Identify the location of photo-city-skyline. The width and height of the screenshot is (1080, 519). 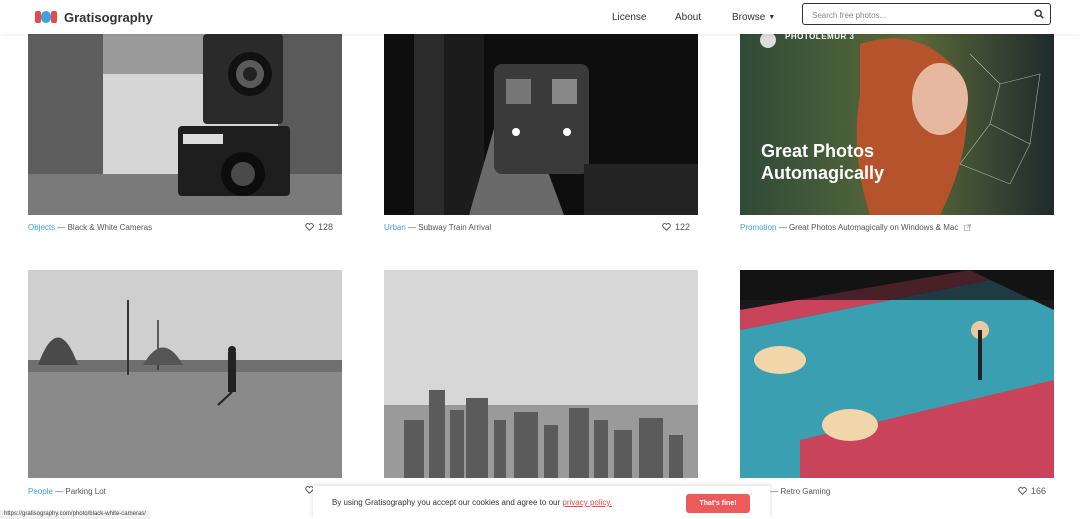
(541, 374).